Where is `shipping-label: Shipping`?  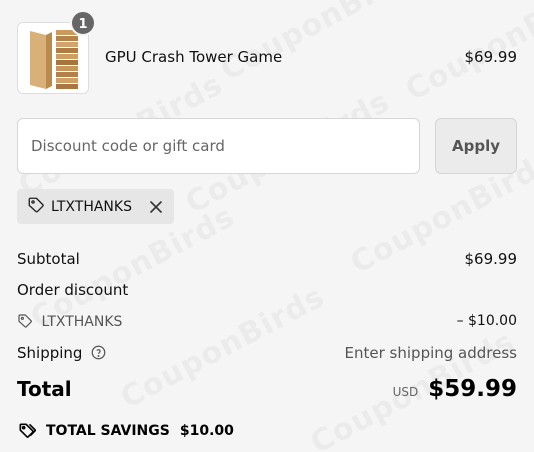
shipping-label: Shipping is located at coordinates (50, 353).